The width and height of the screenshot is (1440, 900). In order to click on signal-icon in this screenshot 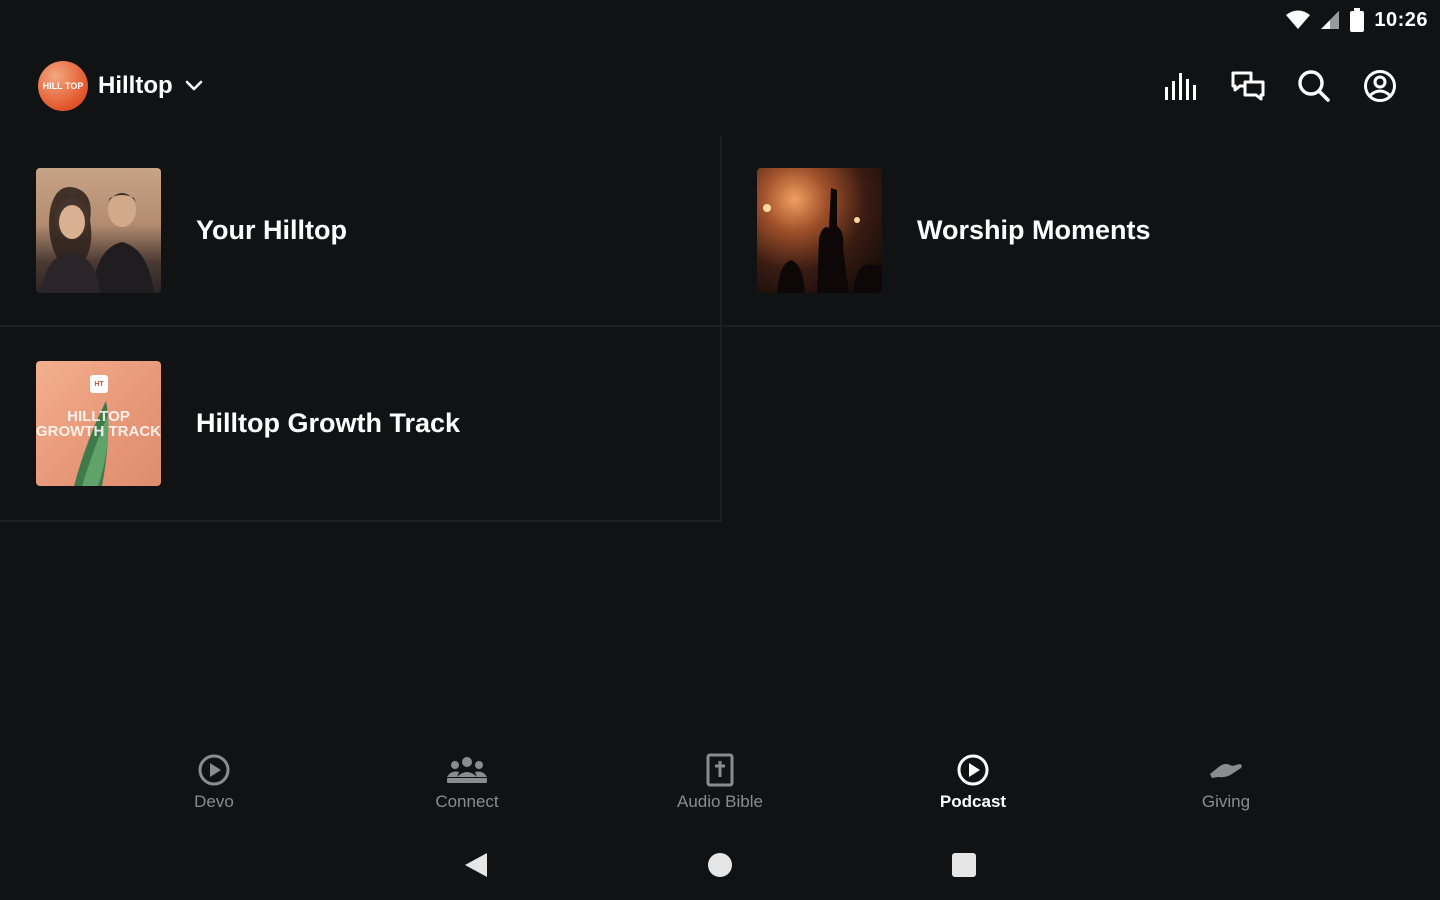, I will do `click(1330, 20)`.